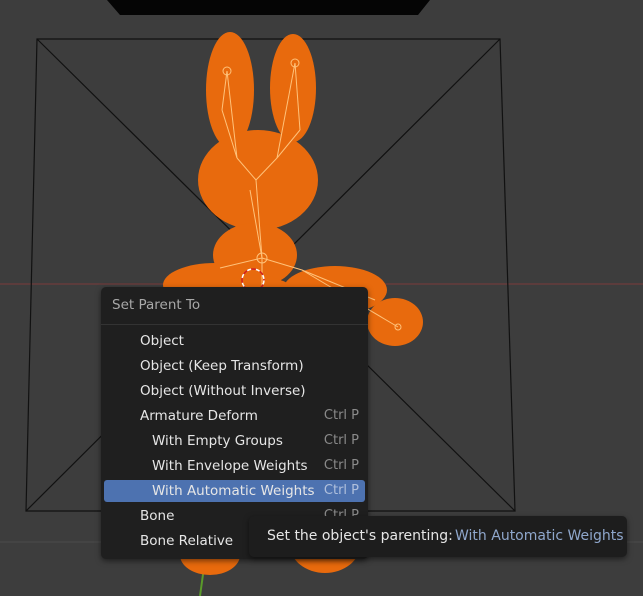  What do you see at coordinates (234, 341) in the screenshot?
I see `menu-item-object: Object` at bounding box center [234, 341].